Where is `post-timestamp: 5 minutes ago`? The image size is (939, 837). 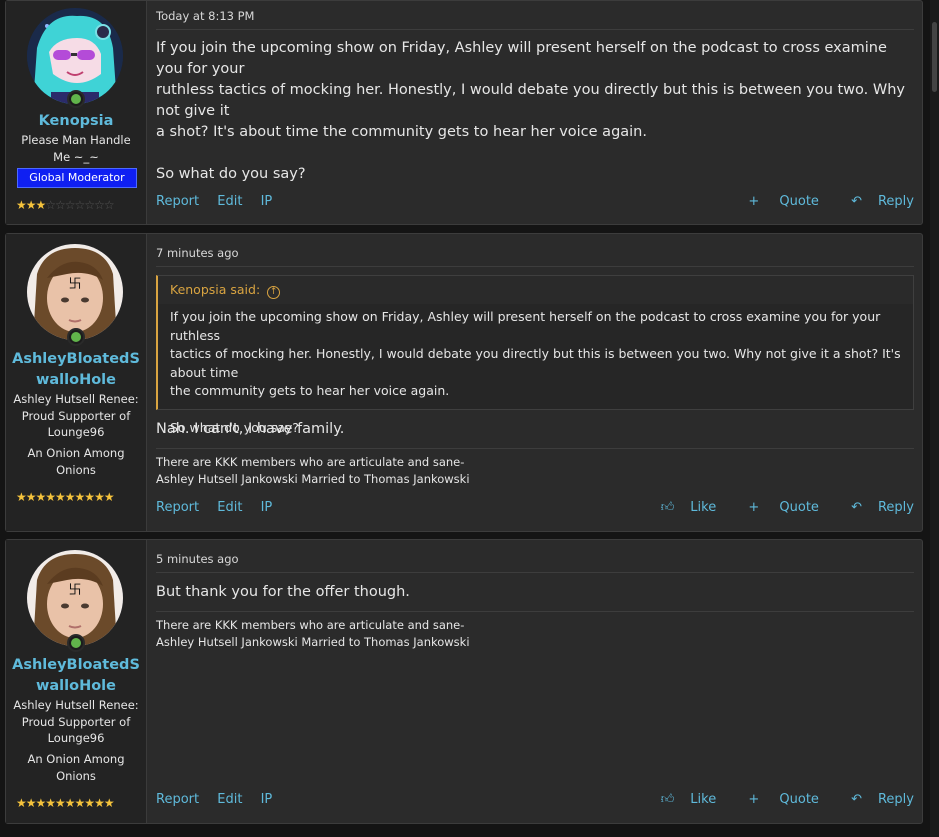 post-timestamp: 5 minutes ago is located at coordinates (535, 559).